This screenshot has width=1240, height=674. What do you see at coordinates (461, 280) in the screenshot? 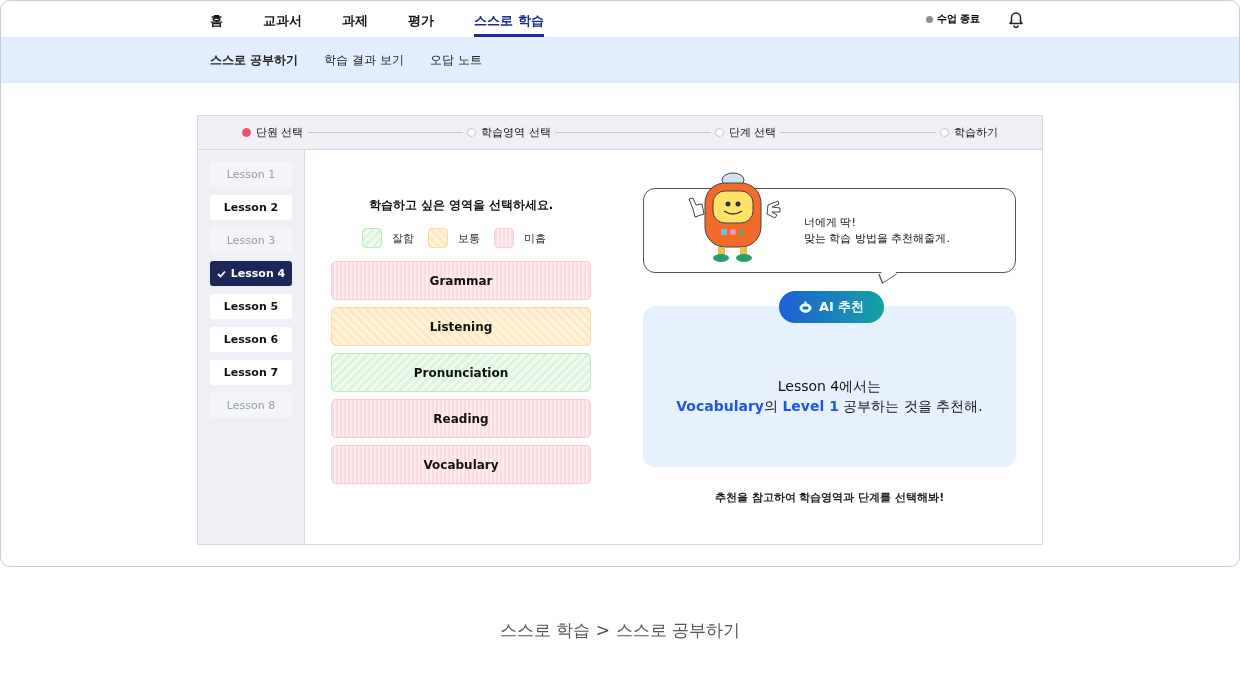
I see `area-button: Grammar` at bounding box center [461, 280].